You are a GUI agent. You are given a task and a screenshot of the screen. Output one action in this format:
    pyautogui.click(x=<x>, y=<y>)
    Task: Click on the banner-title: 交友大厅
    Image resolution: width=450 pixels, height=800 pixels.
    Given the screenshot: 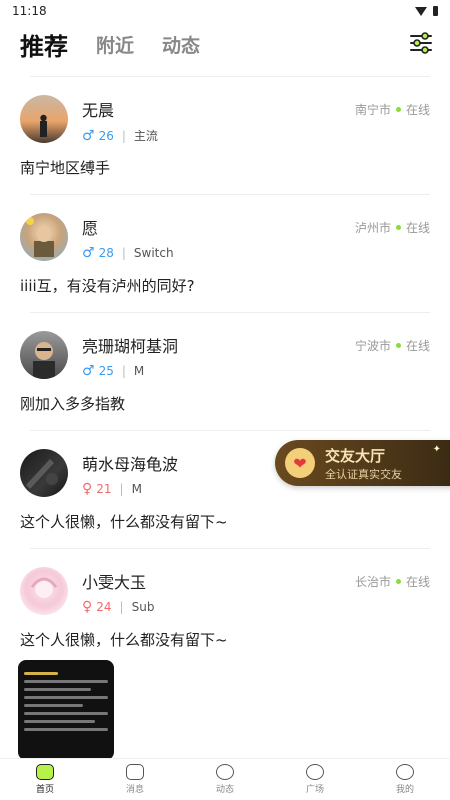 What is the action you would take?
    pyautogui.click(x=355, y=455)
    